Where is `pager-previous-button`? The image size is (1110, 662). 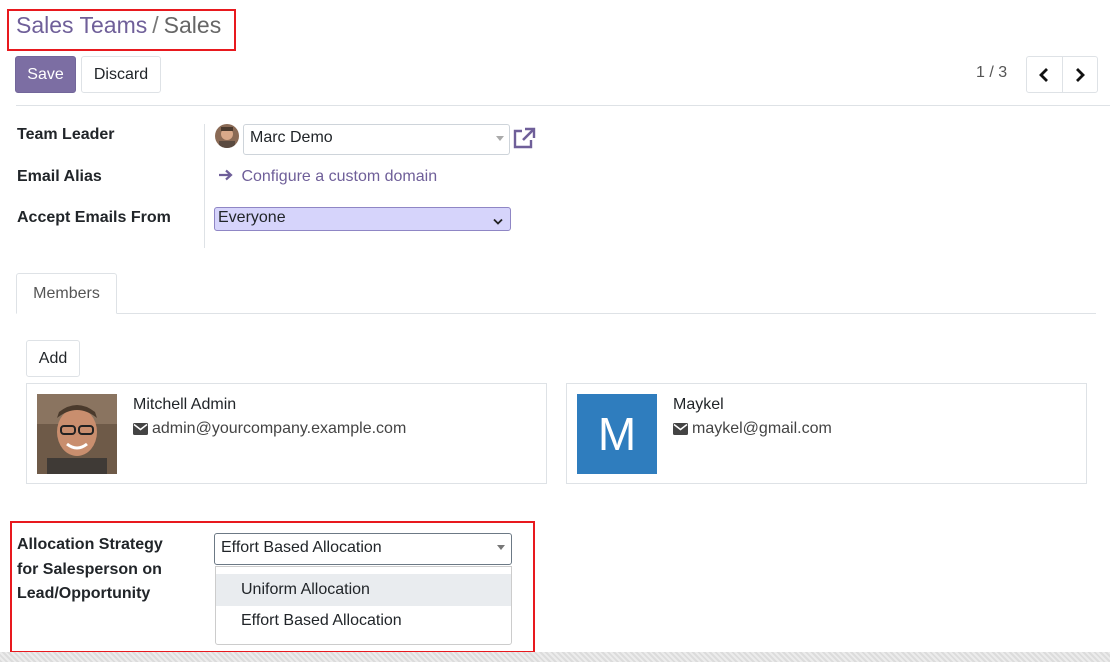
pager-previous-button is located at coordinates (1044, 74).